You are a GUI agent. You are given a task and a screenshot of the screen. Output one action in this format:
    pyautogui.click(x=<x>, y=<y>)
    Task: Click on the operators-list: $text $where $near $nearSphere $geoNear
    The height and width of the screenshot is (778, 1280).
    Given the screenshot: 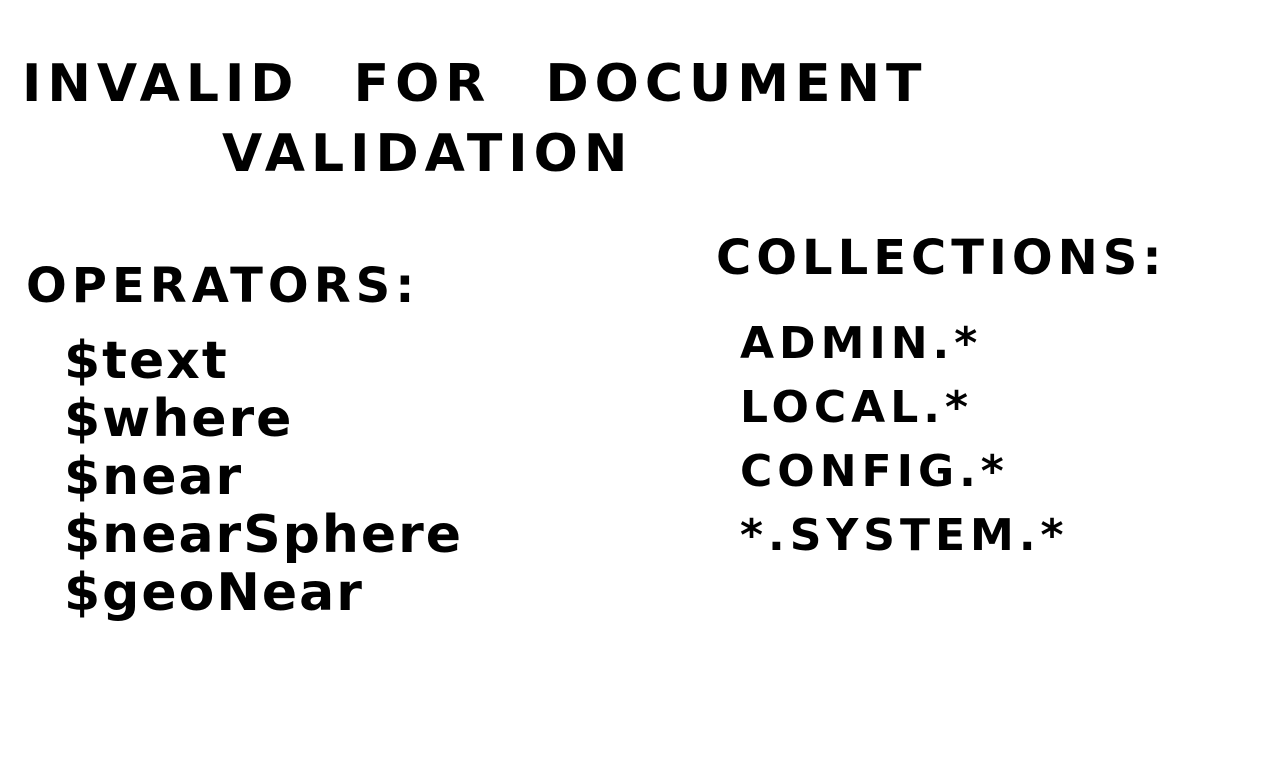 What is the action you would take?
    pyautogui.click(x=263, y=477)
    